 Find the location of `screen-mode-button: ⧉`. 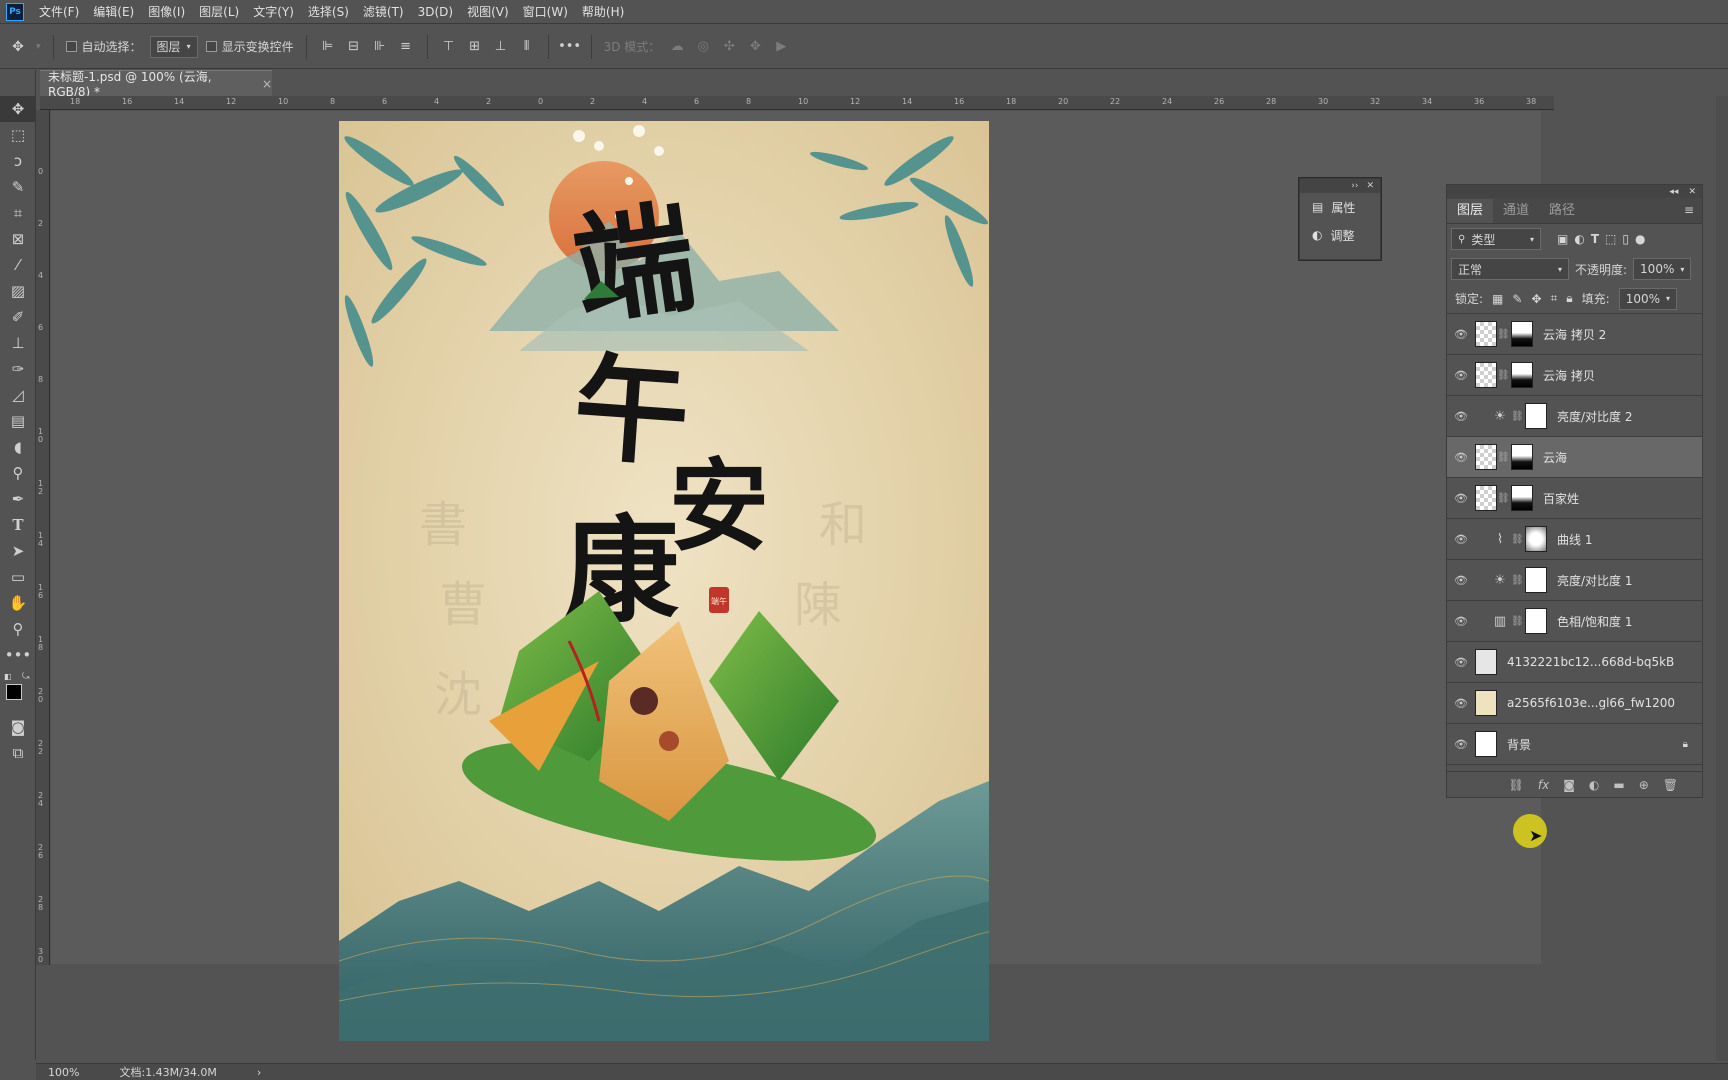

screen-mode-button: ⧉ is located at coordinates (18, 753).